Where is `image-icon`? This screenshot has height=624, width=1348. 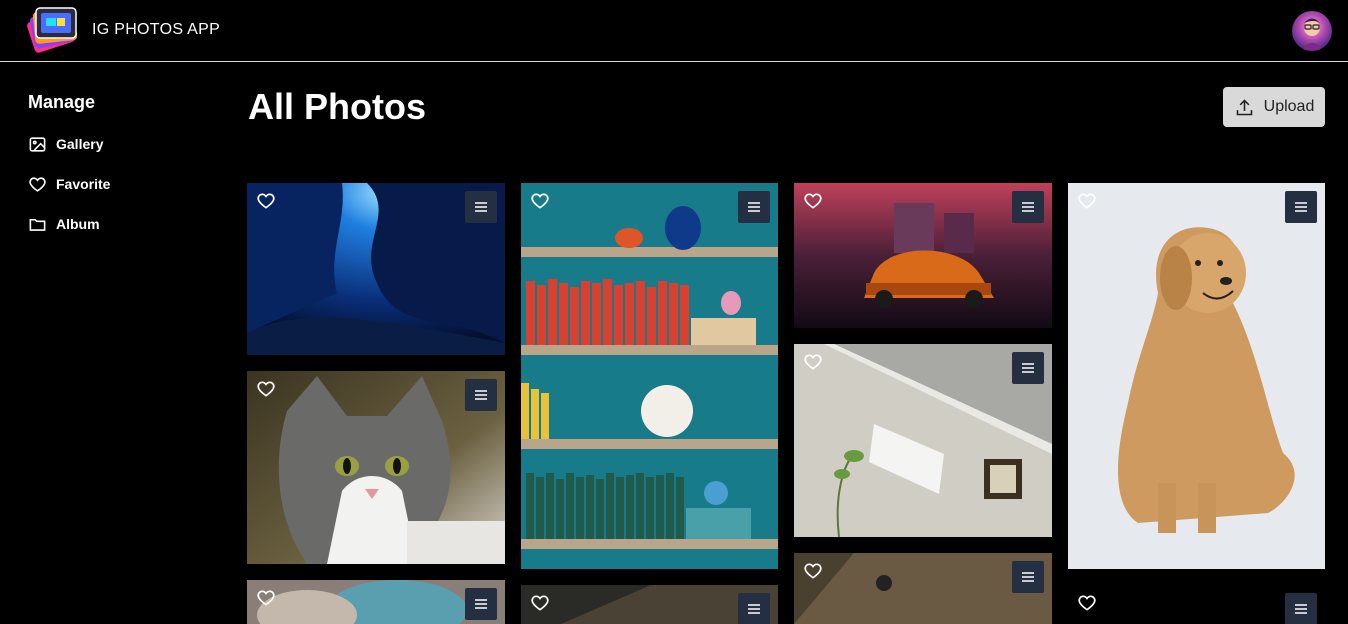
image-icon is located at coordinates (37, 144).